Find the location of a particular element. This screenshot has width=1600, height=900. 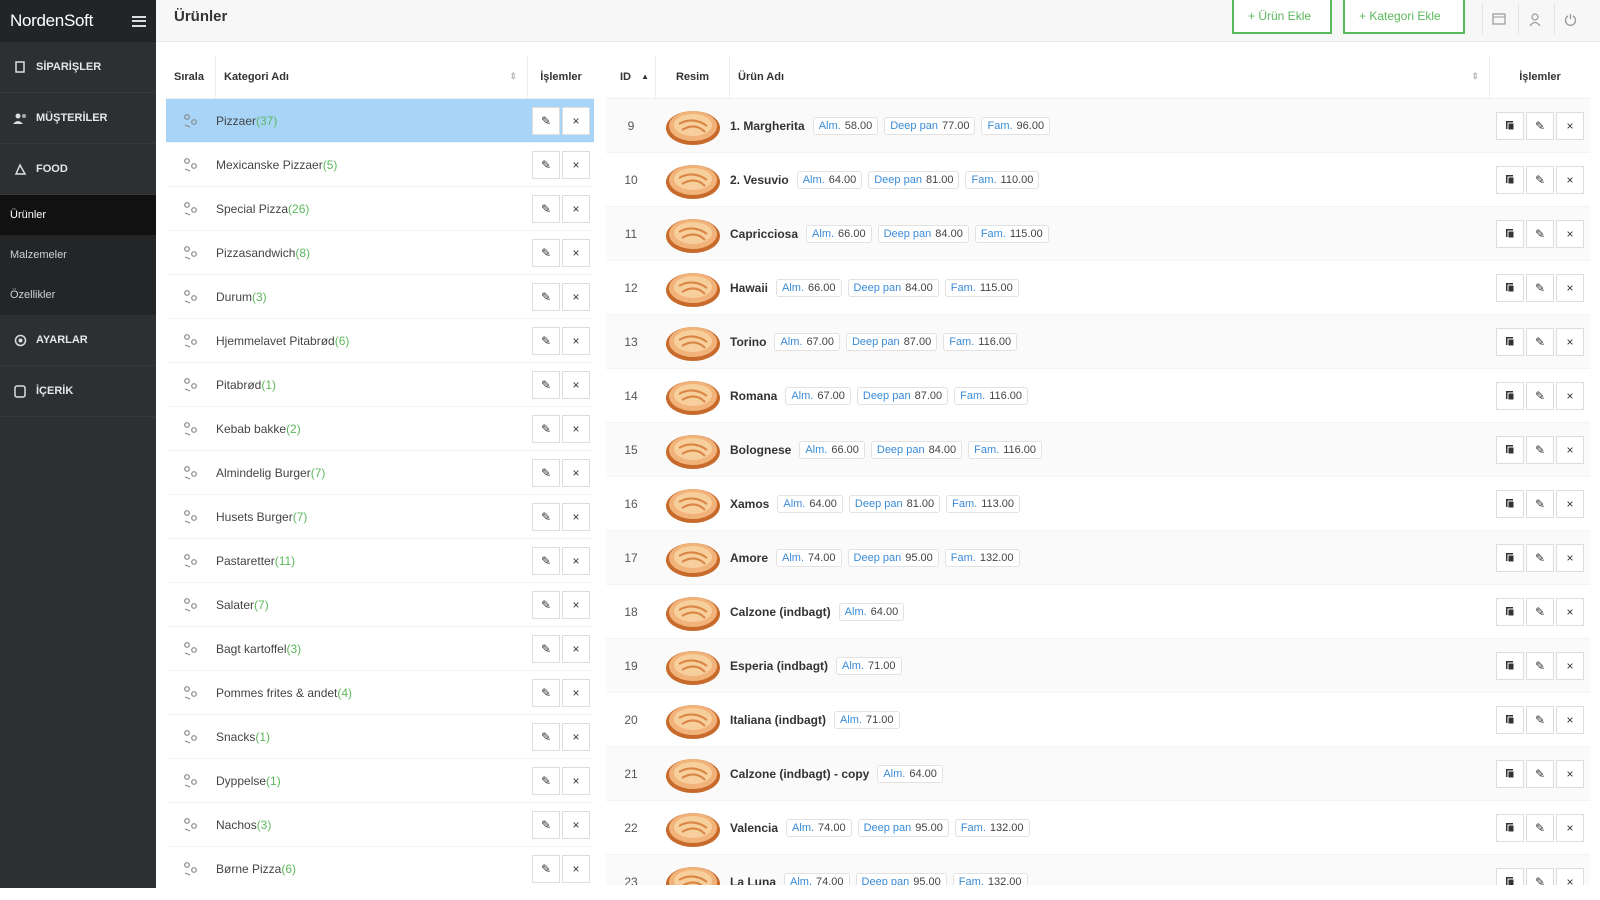

window-icon is located at coordinates (1498, 19).